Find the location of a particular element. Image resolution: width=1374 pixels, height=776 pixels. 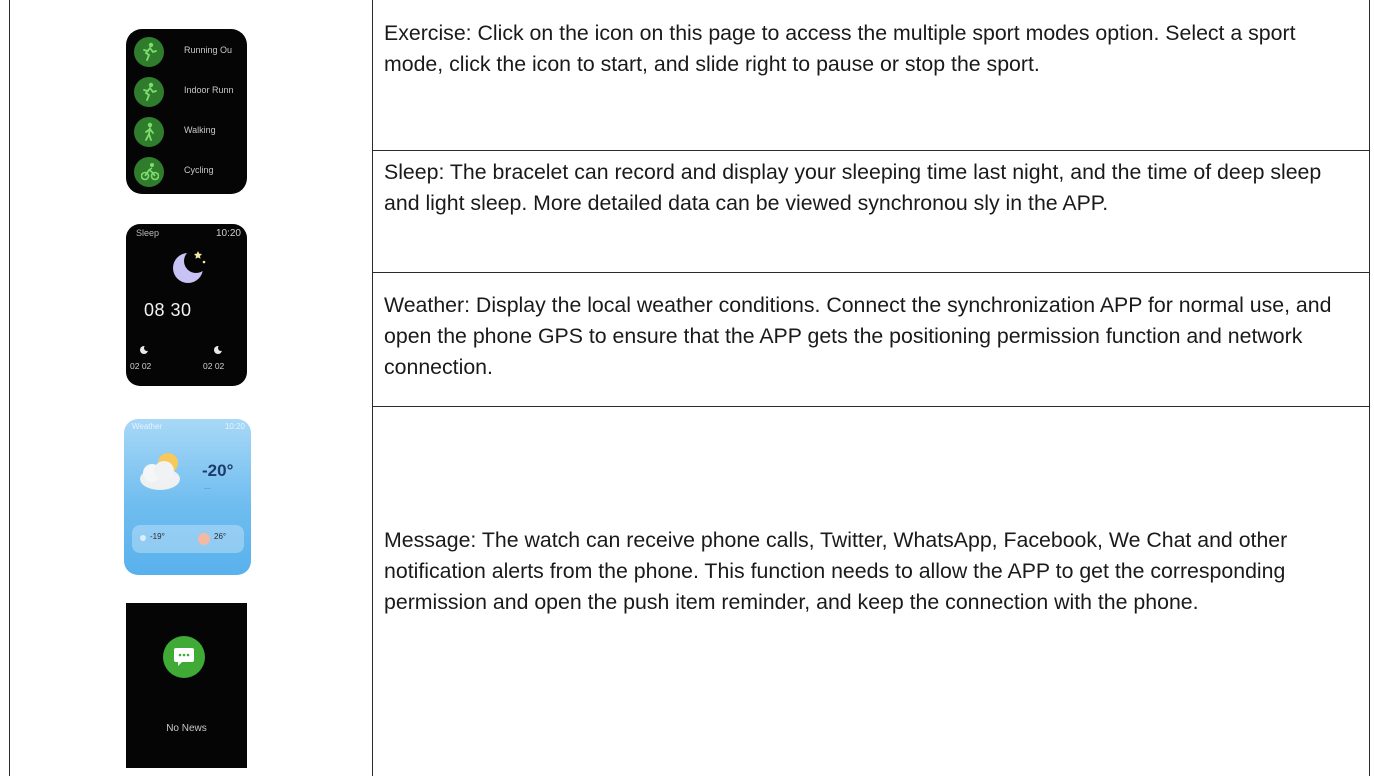

sleep-total: 08 30 is located at coordinates (168, 310).